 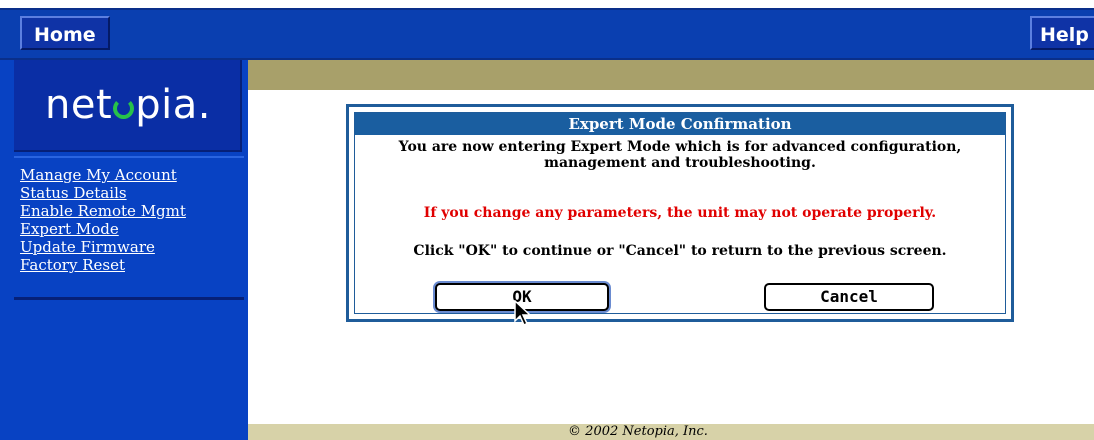 What do you see at coordinates (1062, 33) in the screenshot?
I see `help-button: Help` at bounding box center [1062, 33].